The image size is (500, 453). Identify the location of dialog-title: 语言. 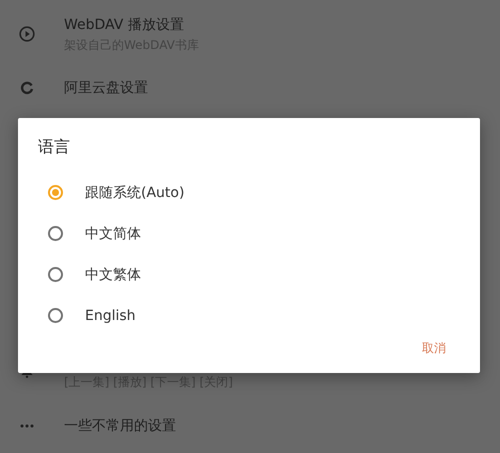
(54, 147).